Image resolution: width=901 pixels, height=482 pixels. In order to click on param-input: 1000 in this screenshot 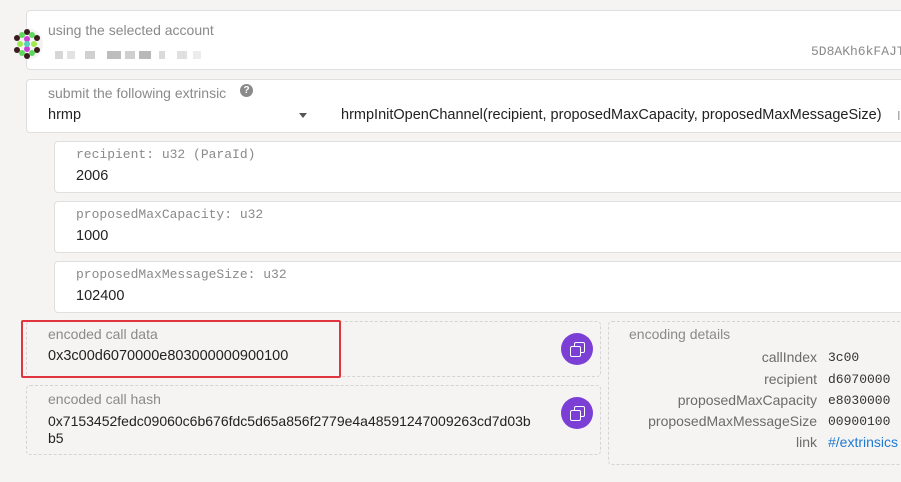, I will do `click(92, 236)`.